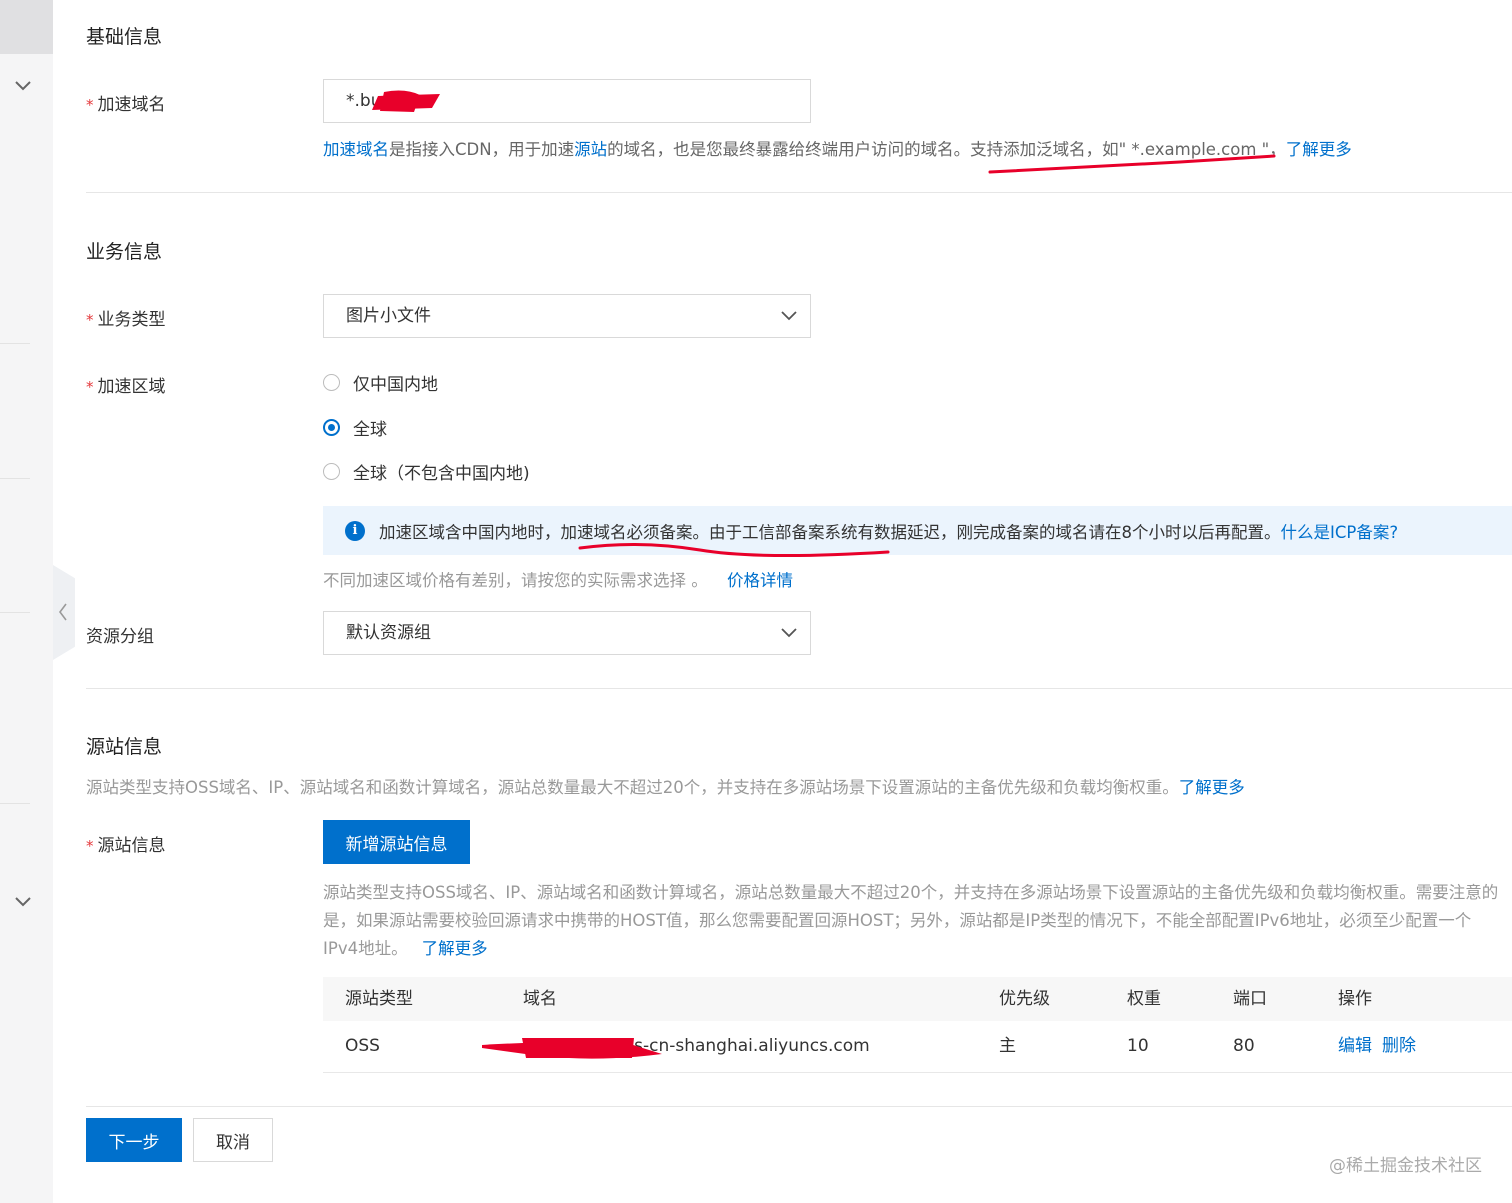  I want to click on domain-desc-text: 是指接入CDN，用于加速, so click(482, 149).